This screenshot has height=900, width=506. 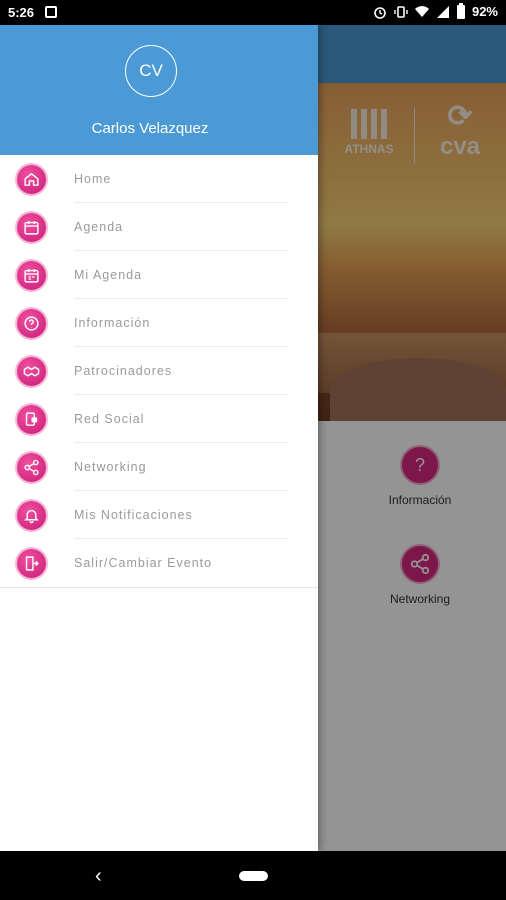 I want to click on user-name: Carlos Velazquez, so click(x=150, y=128).